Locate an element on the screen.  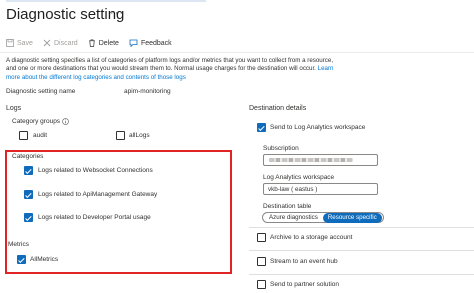
subscription-field is located at coordinates (320, 160).